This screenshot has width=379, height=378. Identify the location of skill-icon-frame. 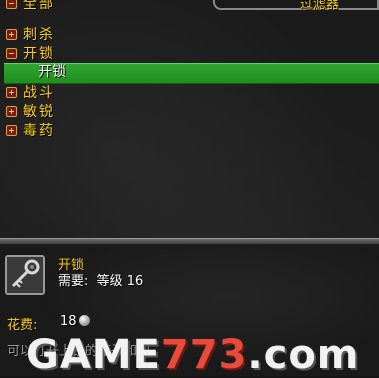
(25, 275).